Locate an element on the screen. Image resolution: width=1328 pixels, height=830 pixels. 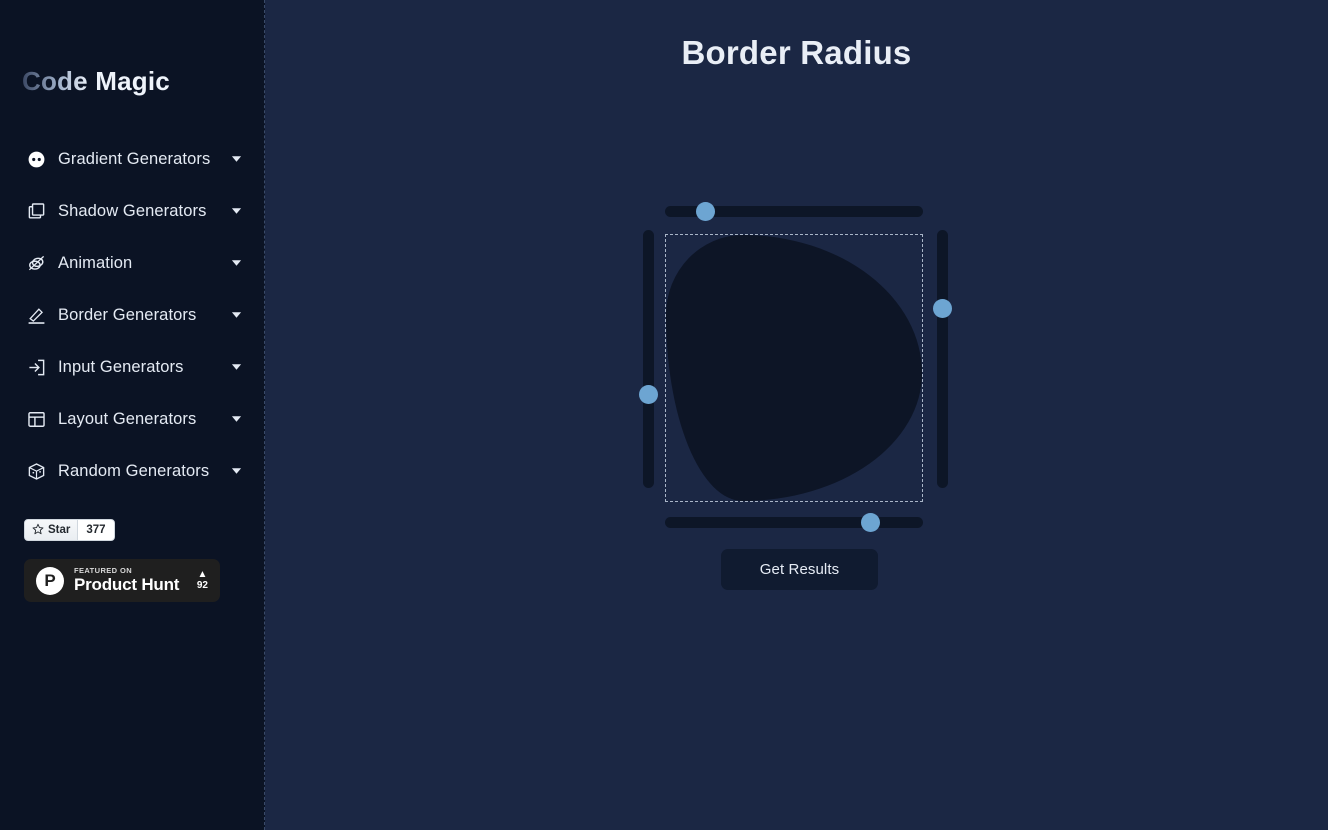
left-radius-slider is located at coordinates (648, 359).